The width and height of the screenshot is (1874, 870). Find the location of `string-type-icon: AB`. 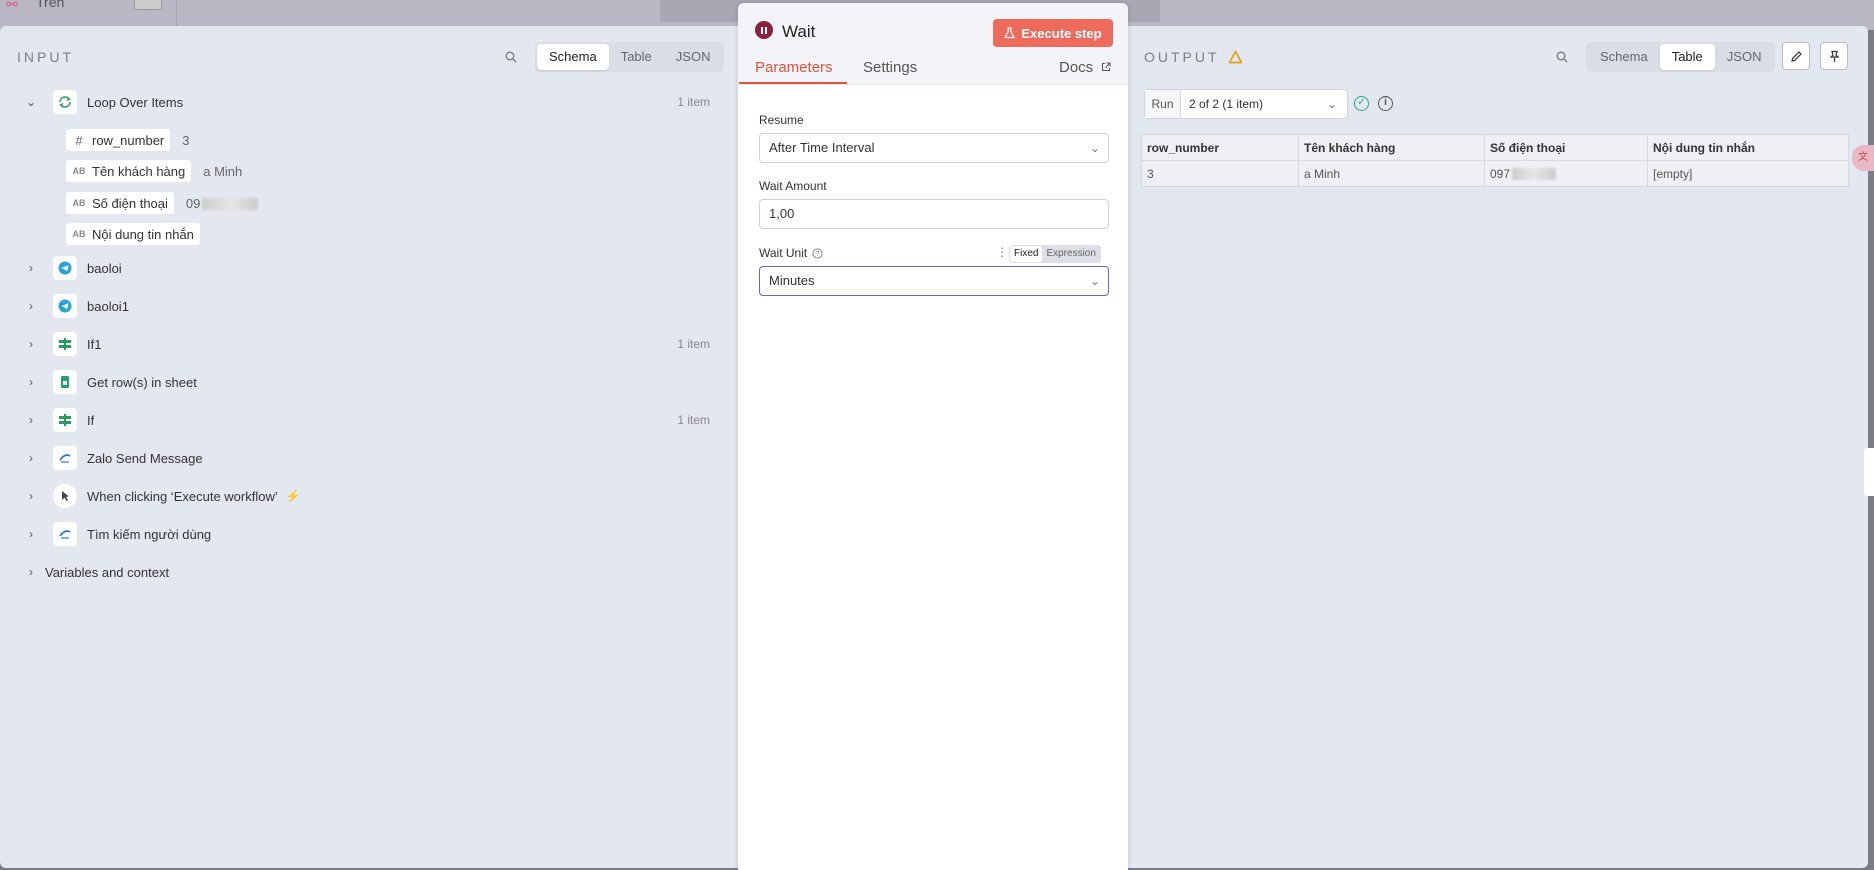

string-type-icon: AB is located at coordinates (79, 234).